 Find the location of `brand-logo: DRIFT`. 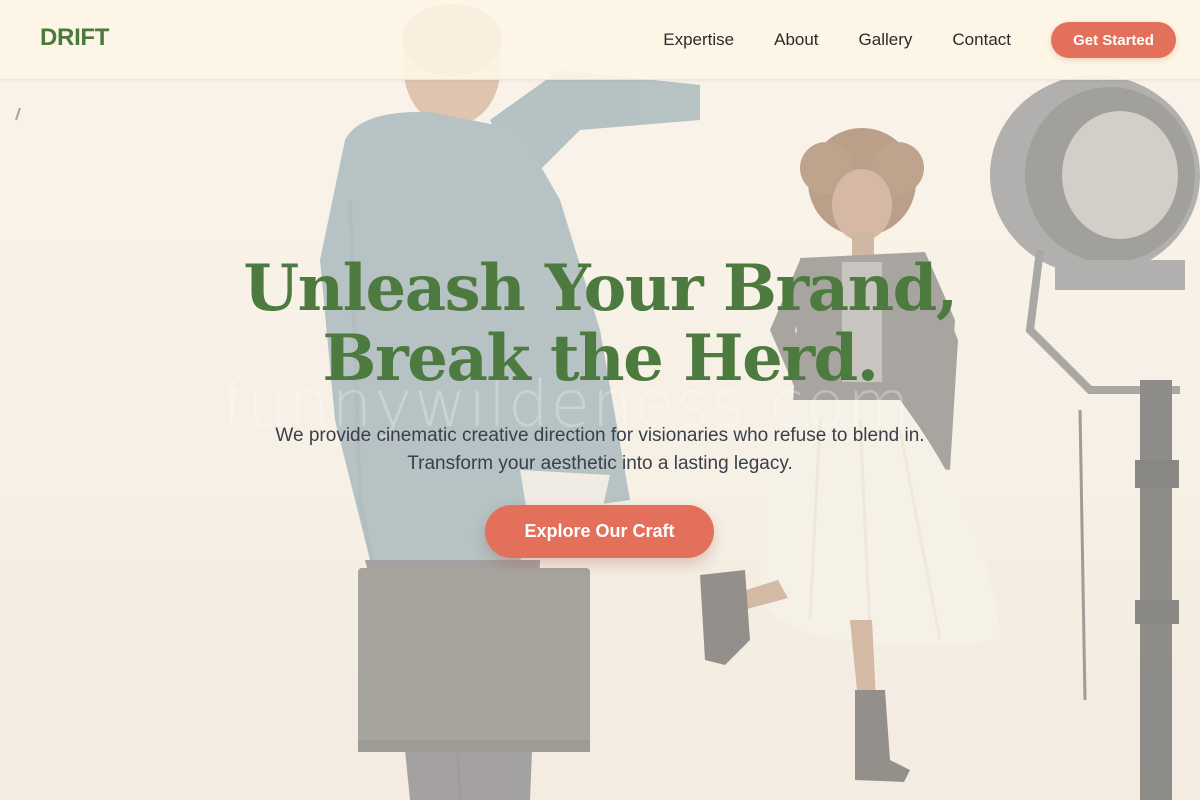

brand-logo: DRIFT is located at coordinates (74, 38).